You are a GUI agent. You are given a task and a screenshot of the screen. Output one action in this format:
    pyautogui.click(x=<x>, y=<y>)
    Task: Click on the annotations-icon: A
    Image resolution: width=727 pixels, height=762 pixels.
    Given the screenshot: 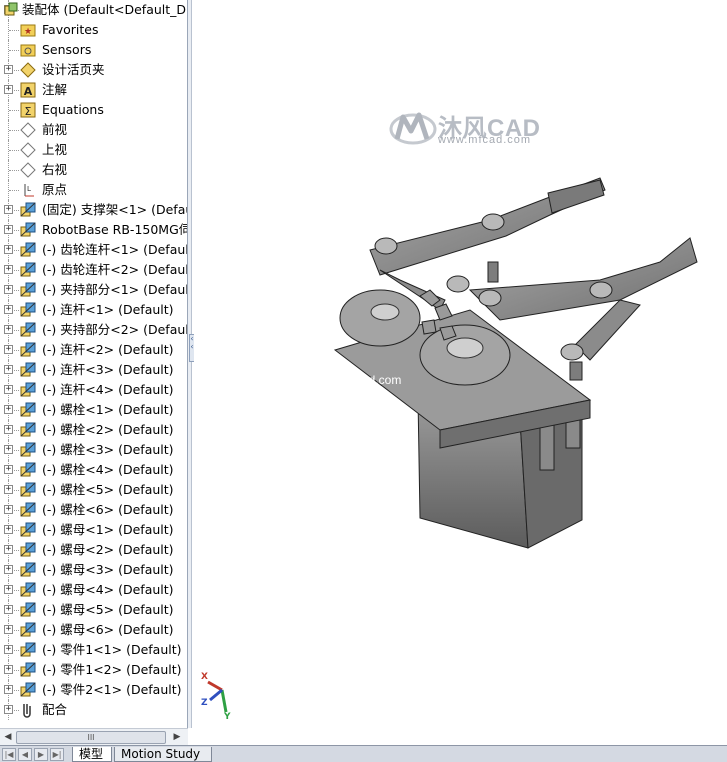 What is the action you would take?
    pyautogui.click(x=28, y=90)
    